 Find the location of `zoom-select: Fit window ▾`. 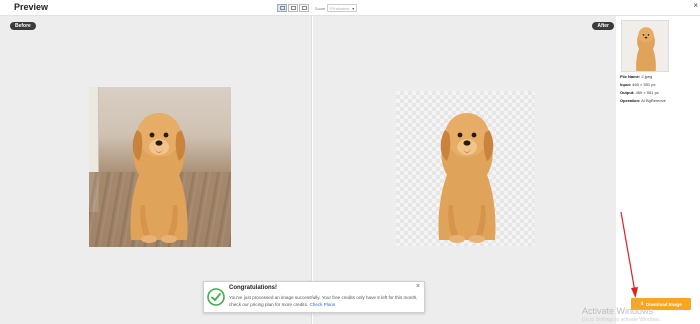

zoom-select: Fit window ▾ is located at coordinates (342, 8).